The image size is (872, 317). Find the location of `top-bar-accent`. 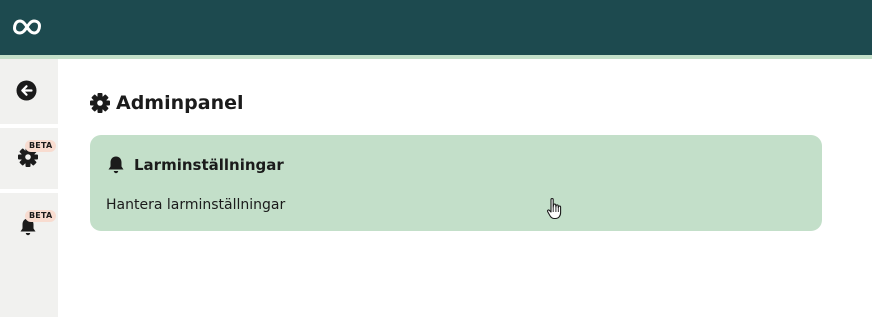

top-bar-accent is located at coordinates (436, 57).